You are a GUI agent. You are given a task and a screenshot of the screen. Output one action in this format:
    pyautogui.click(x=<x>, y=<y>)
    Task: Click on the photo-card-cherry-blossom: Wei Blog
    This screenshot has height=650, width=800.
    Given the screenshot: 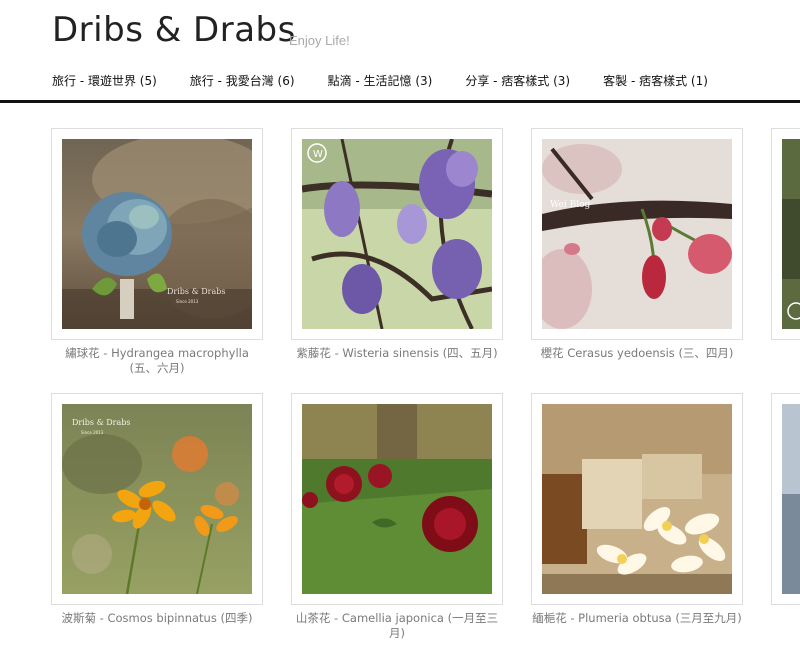 What is the action you would take?
    pyautogui.click(x=637, y=234)
    